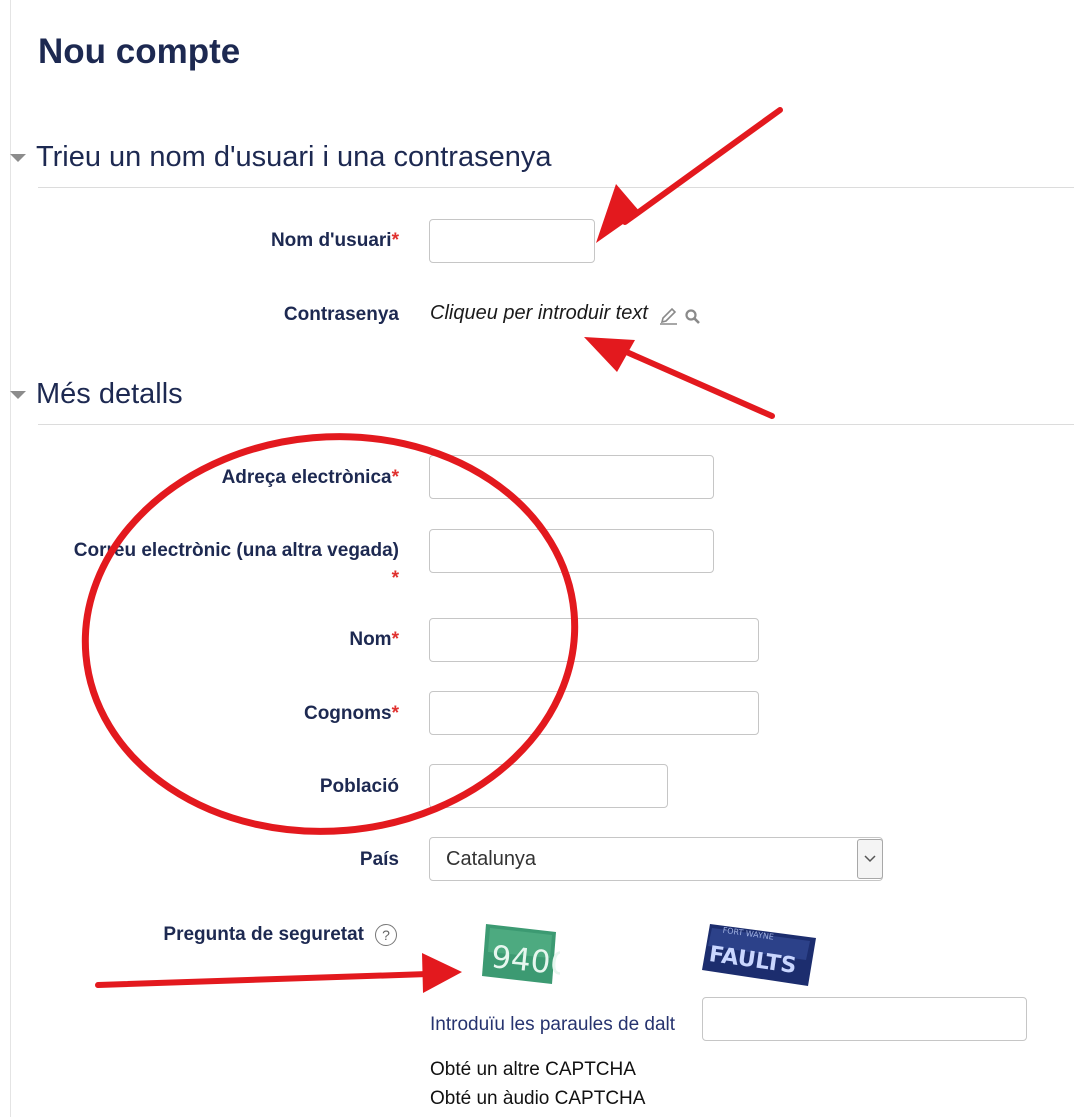 The width and height of the screenshot is (1074, 1117). Describe the element at coordinates (374, 639) in the screenshot. I see `firstname-label: Nom*` at that location.